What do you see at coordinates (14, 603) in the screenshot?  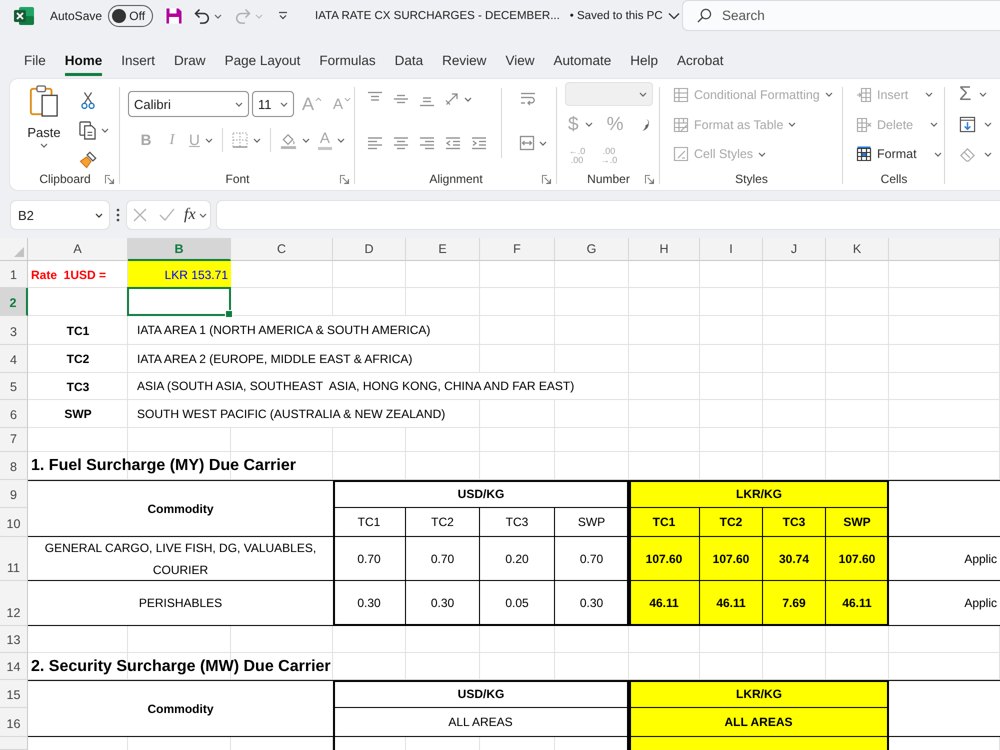 I see `row-header: 12` at bounding box center [14, 603].